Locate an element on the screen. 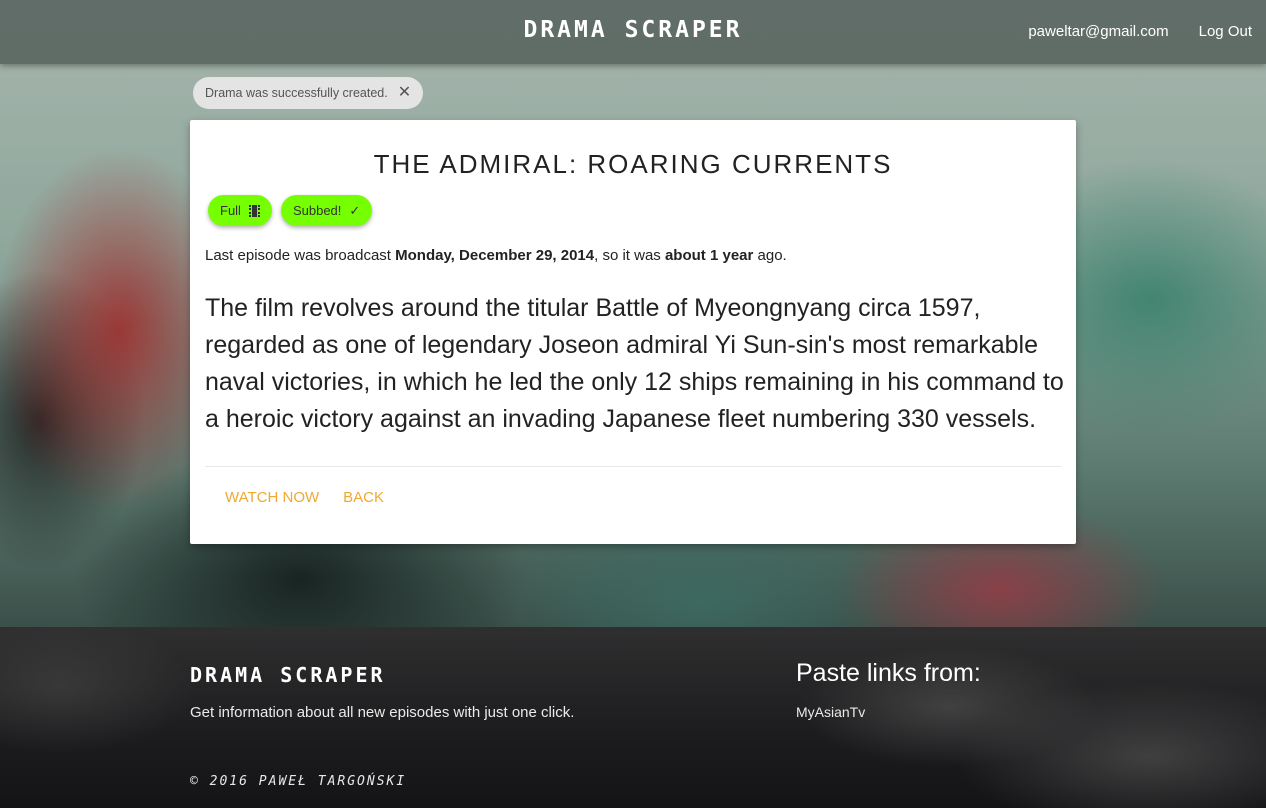 The height and width of the screenshot is (808, 1266). last-episode-suffix: ago. is located at coordinates (770, 255).